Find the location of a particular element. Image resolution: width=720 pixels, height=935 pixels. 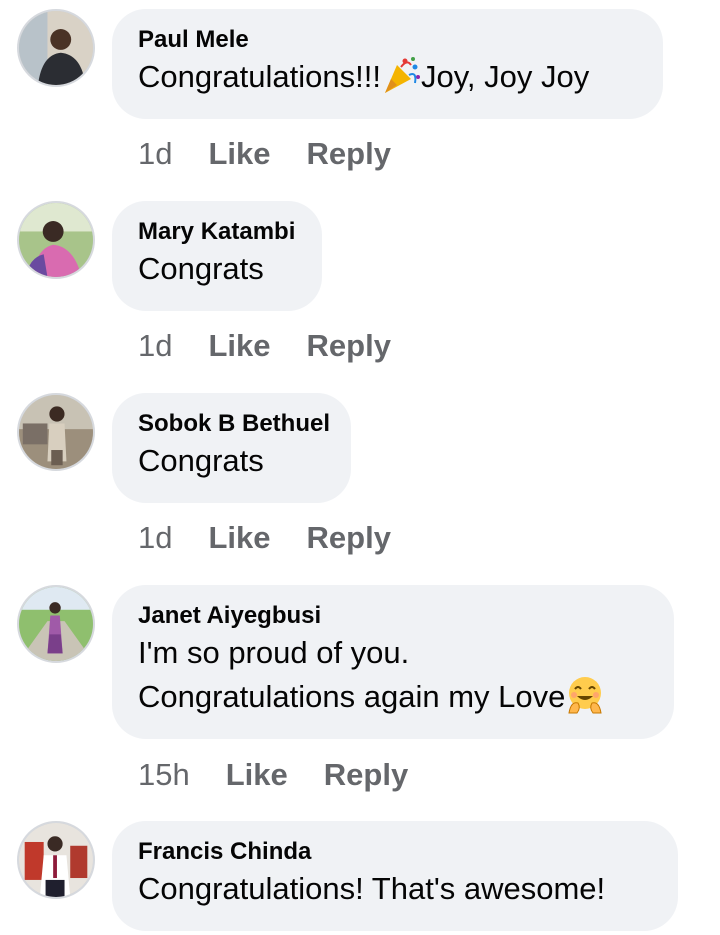

comment-text-part: Congratulations!!! is located at coordinates (259, 76).